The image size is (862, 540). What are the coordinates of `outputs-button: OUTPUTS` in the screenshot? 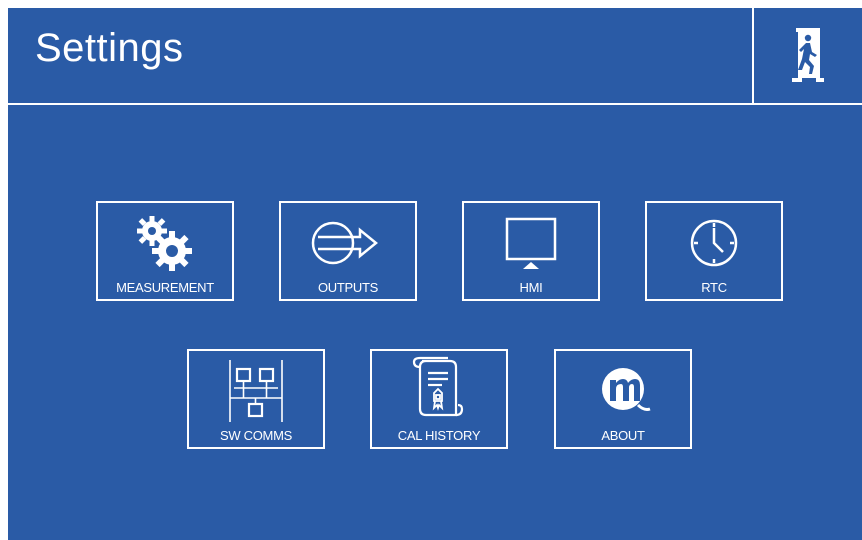 It's located at (348, 251).